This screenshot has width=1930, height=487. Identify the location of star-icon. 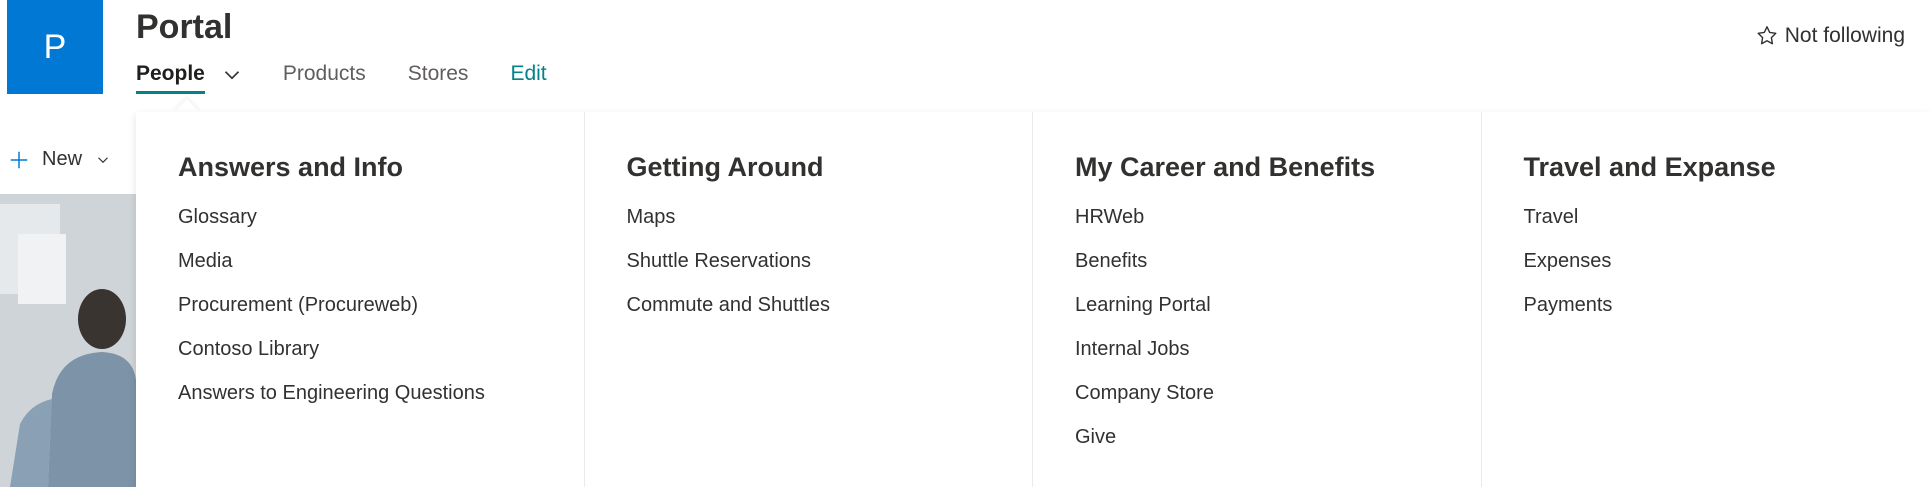
(1767, 35).